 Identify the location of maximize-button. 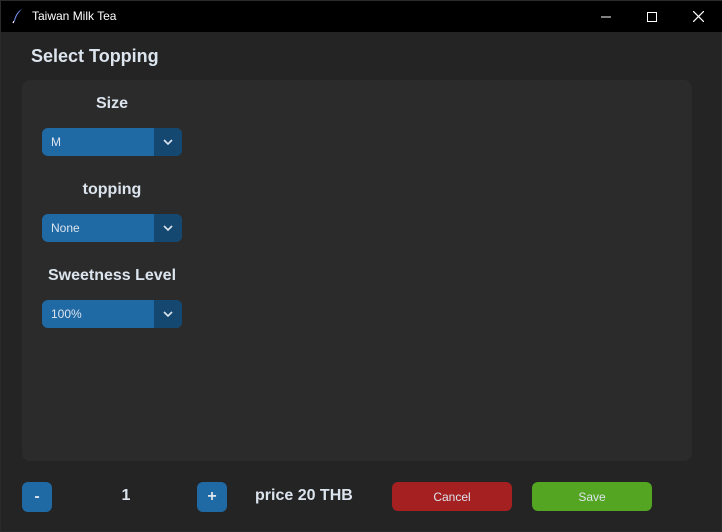
(652, 16).